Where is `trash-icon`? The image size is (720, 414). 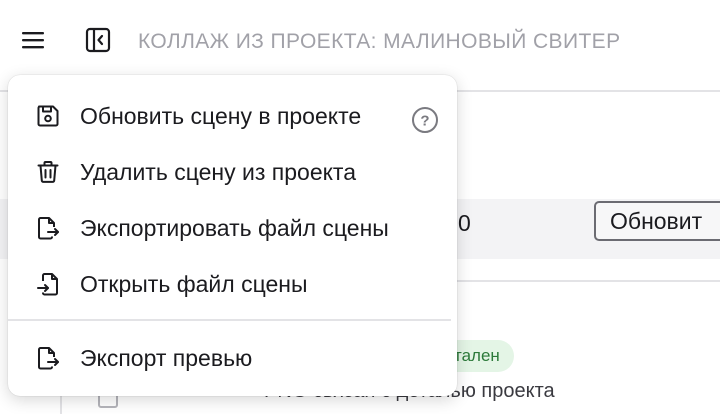
trash-icon is located at coordinates (48, 172).